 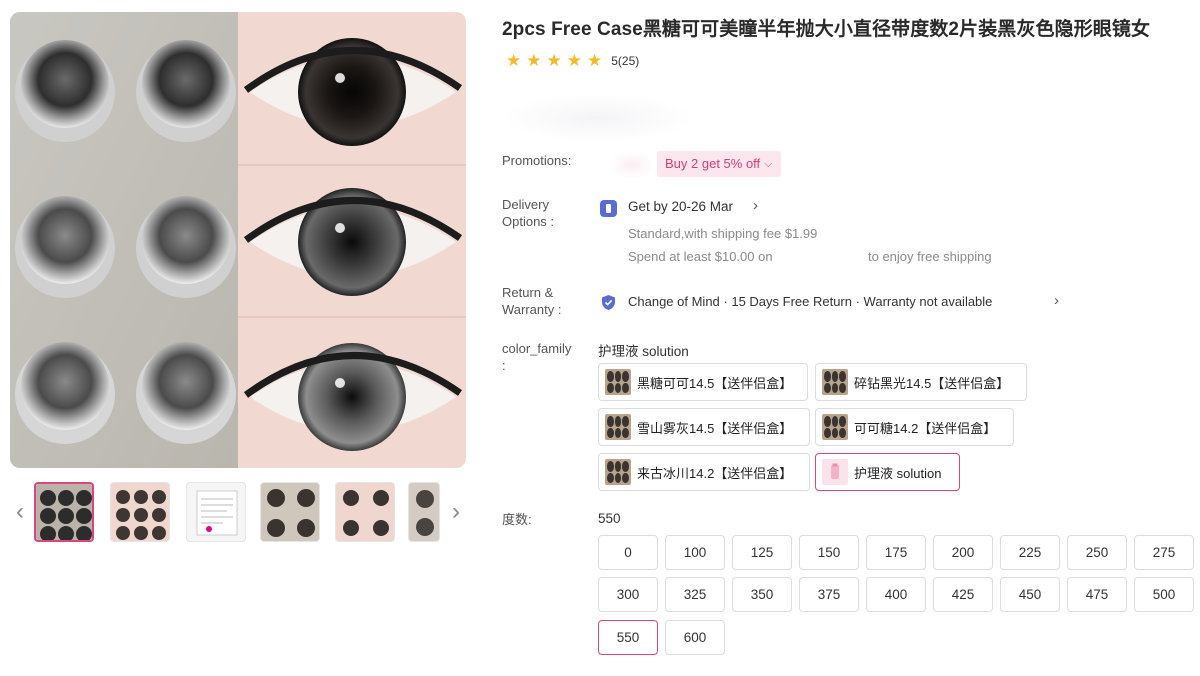 What do you see at coordinates (608, 302) in the screenshot?
I see `shield-check-icon` at bounding box center [608, 302].